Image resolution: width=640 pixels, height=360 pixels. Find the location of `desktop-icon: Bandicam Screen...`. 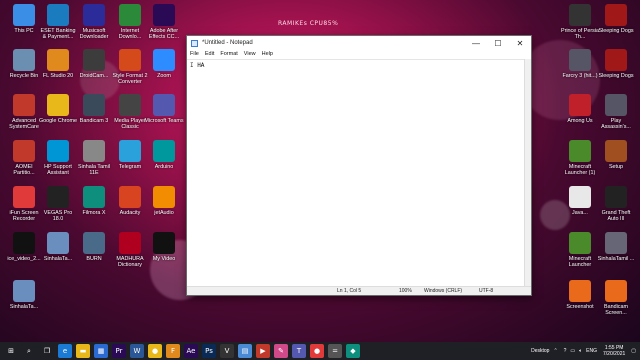

desktop-icon: Bandicam Screen... is located at coordinates (616, 303).